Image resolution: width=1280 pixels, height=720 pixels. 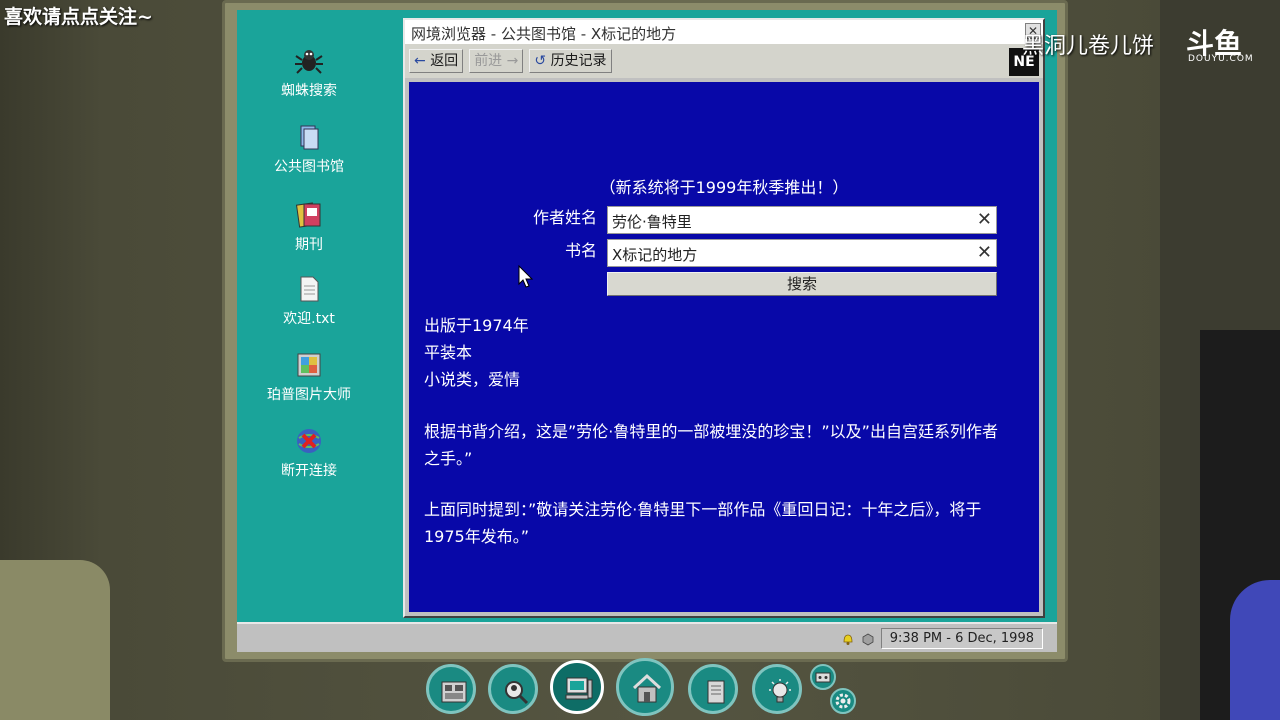 I want to click on system-notice: （新系统将于1999年秋季推出！）, so click(x=724, y=187).